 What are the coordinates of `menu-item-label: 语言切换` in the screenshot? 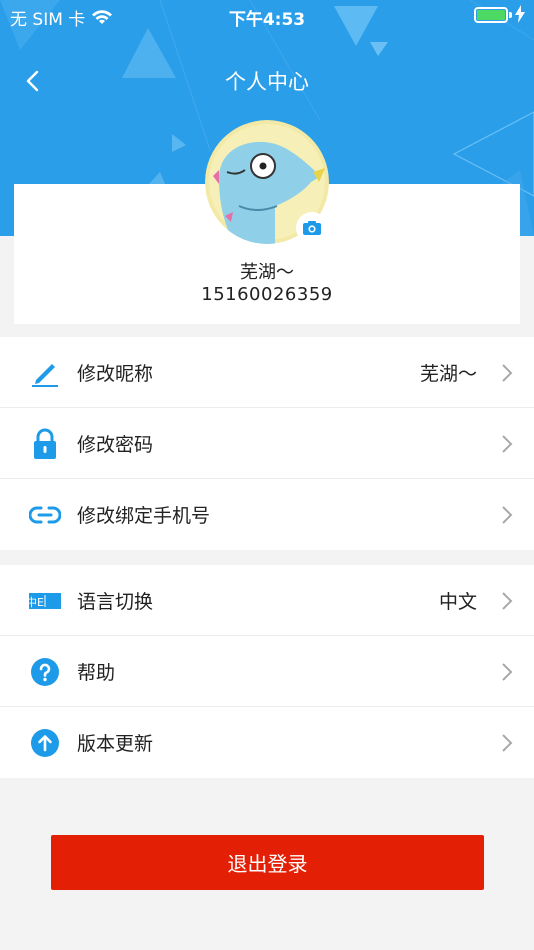 It's located at (115, 601).